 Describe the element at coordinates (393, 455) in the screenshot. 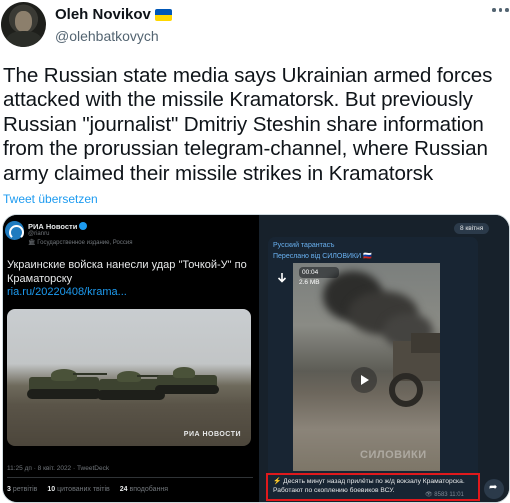

I see `video-watermark: СИЛОВИКИ` at that location.